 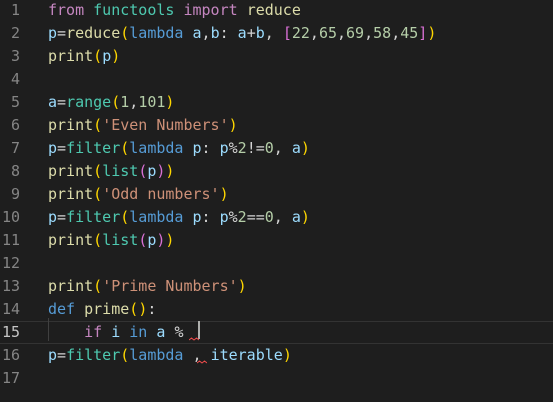 I want to click on line-number: 3, so click(x=15, y=56).